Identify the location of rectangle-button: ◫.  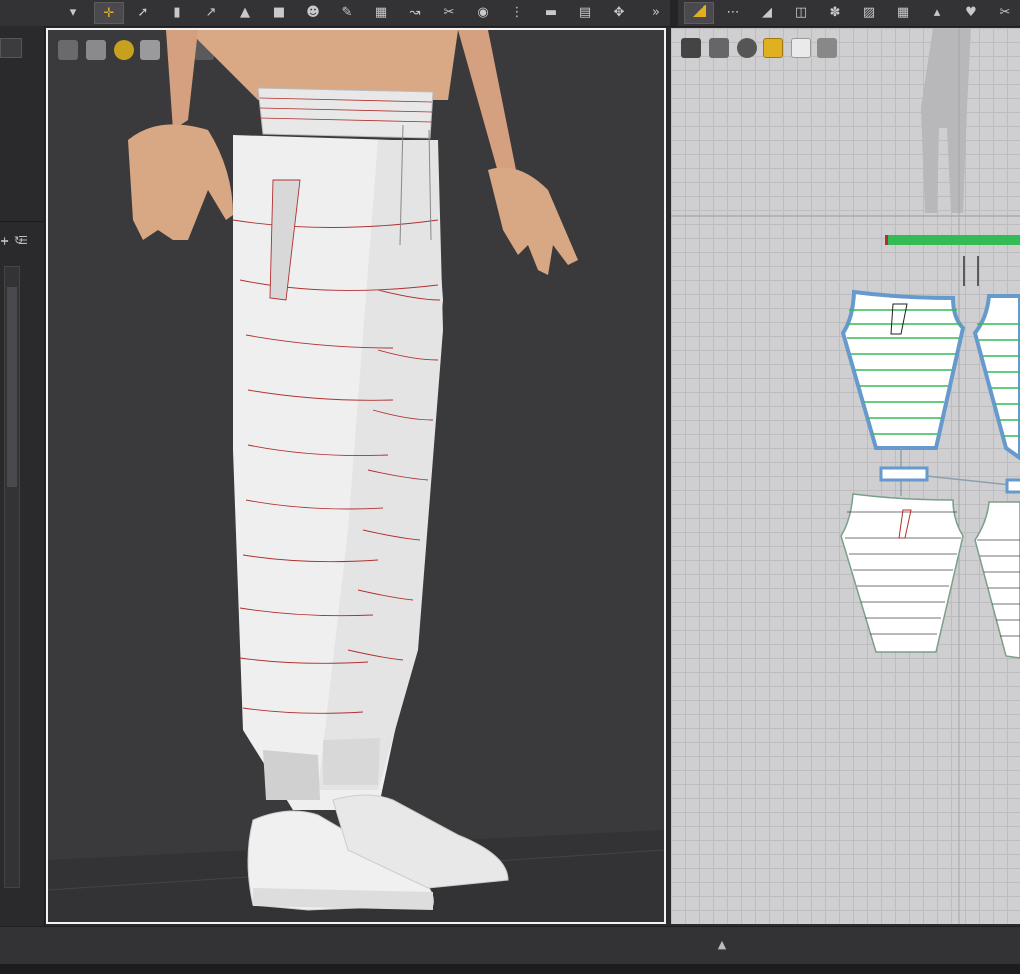
(801, 13).